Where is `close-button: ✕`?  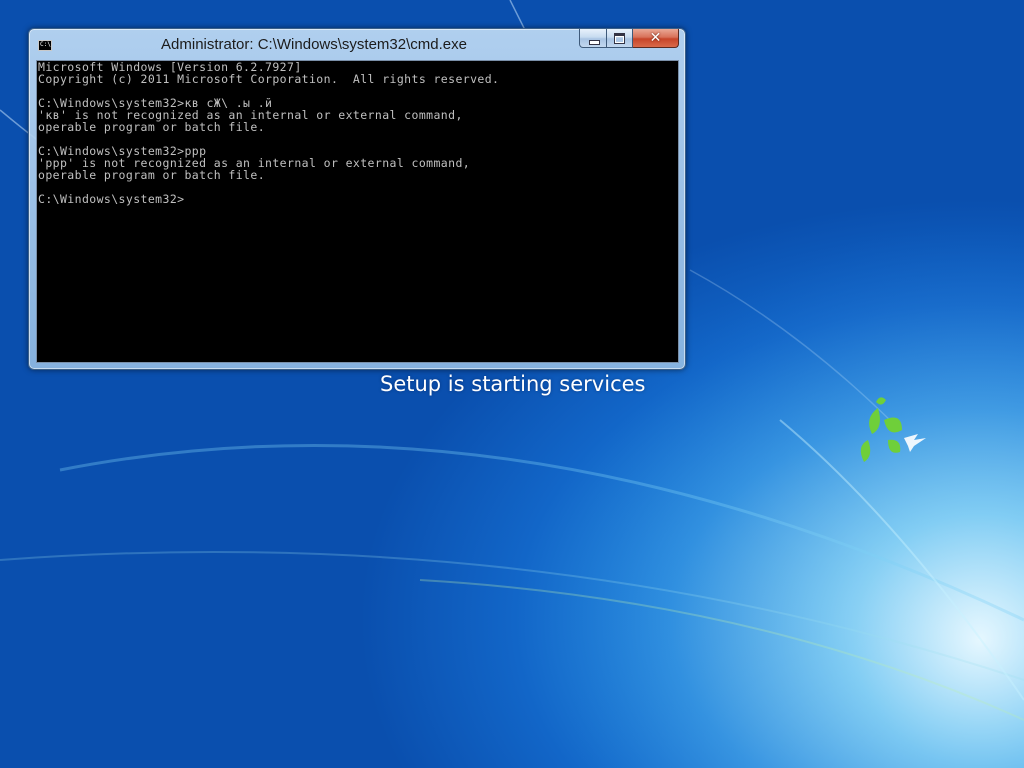
close-button: ✕ is located at coordinates (656, 38).